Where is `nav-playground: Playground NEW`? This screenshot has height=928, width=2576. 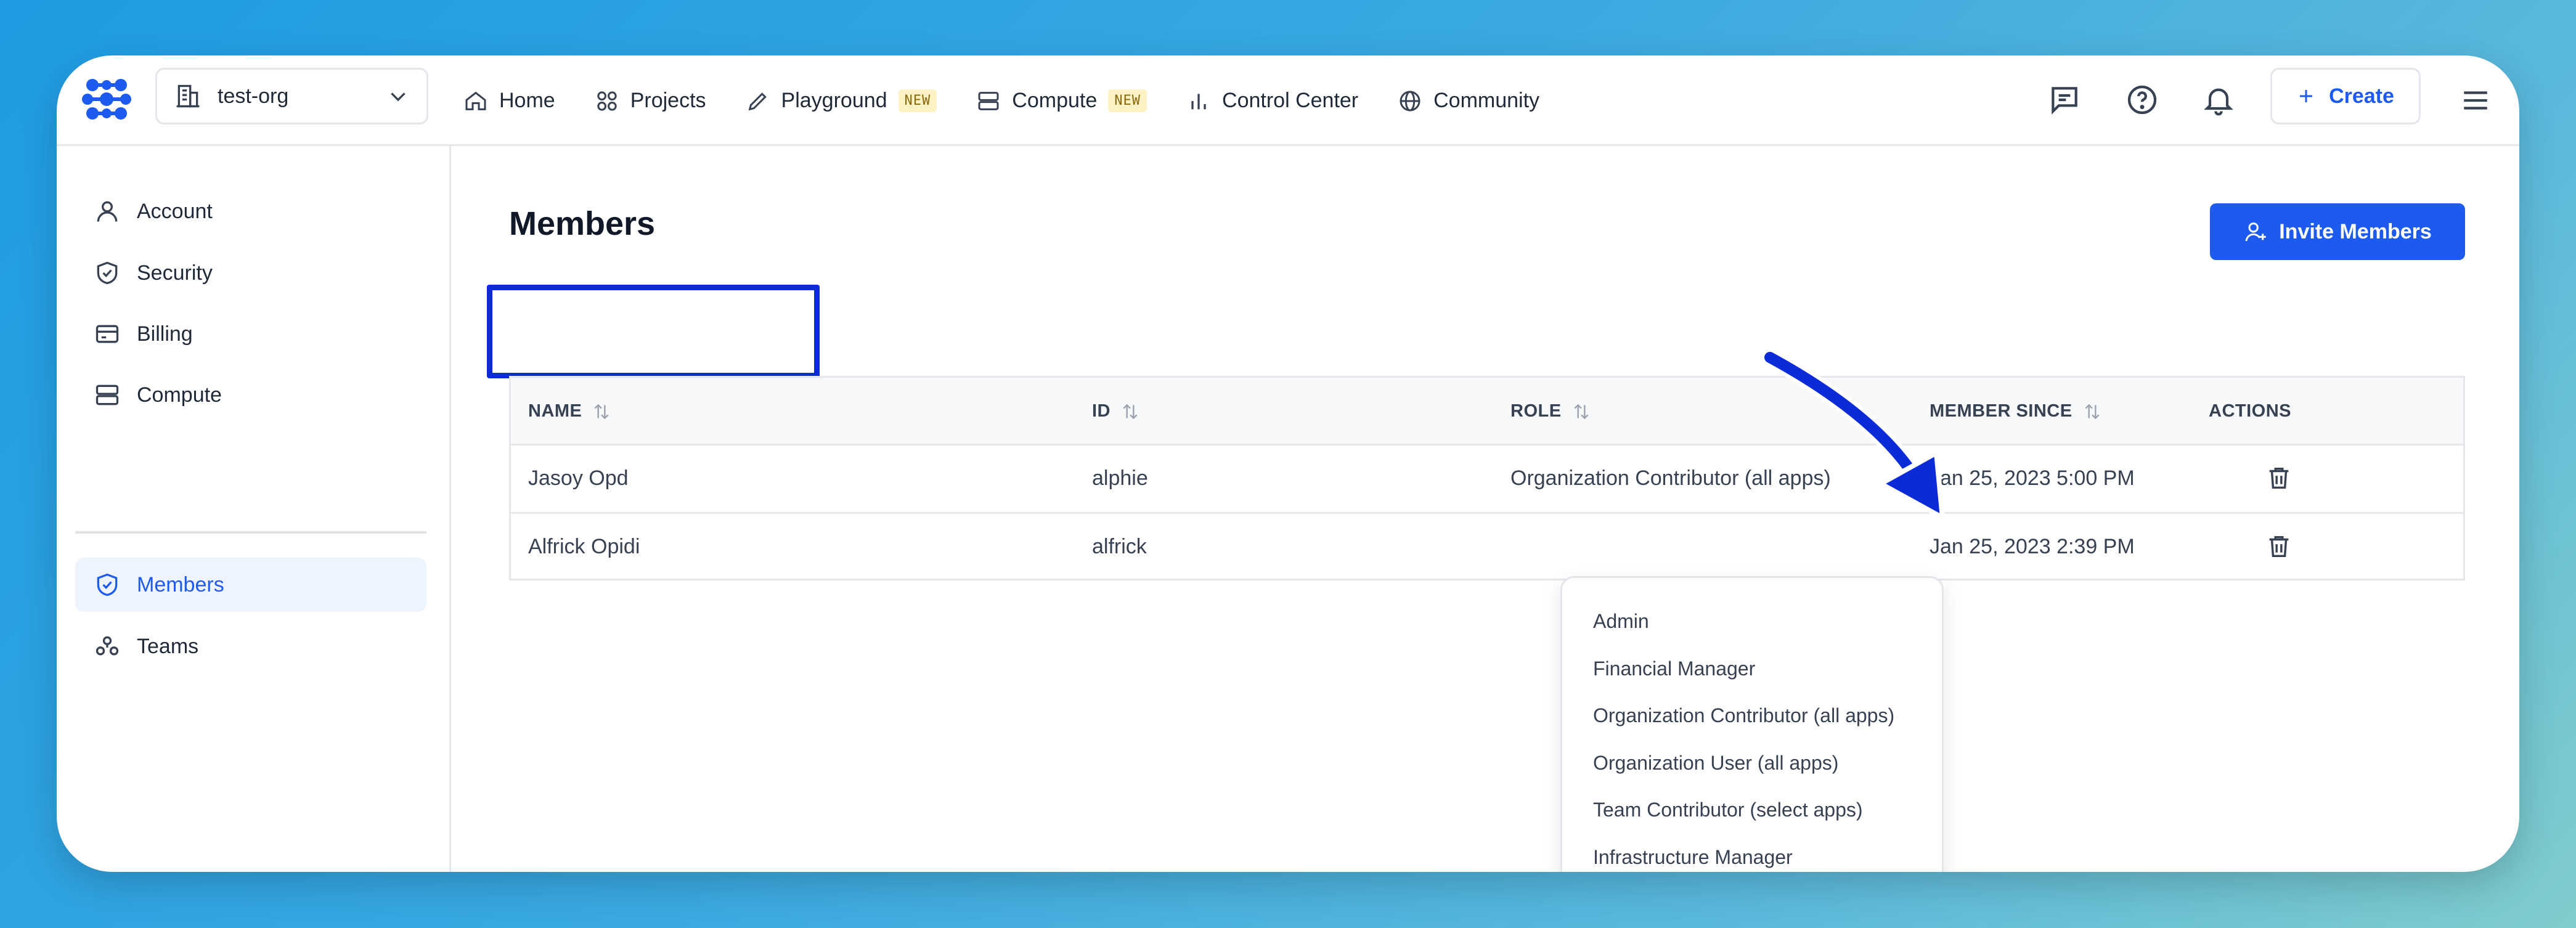
nav-playground: Playground NEW is located at coordinates (842, 101).